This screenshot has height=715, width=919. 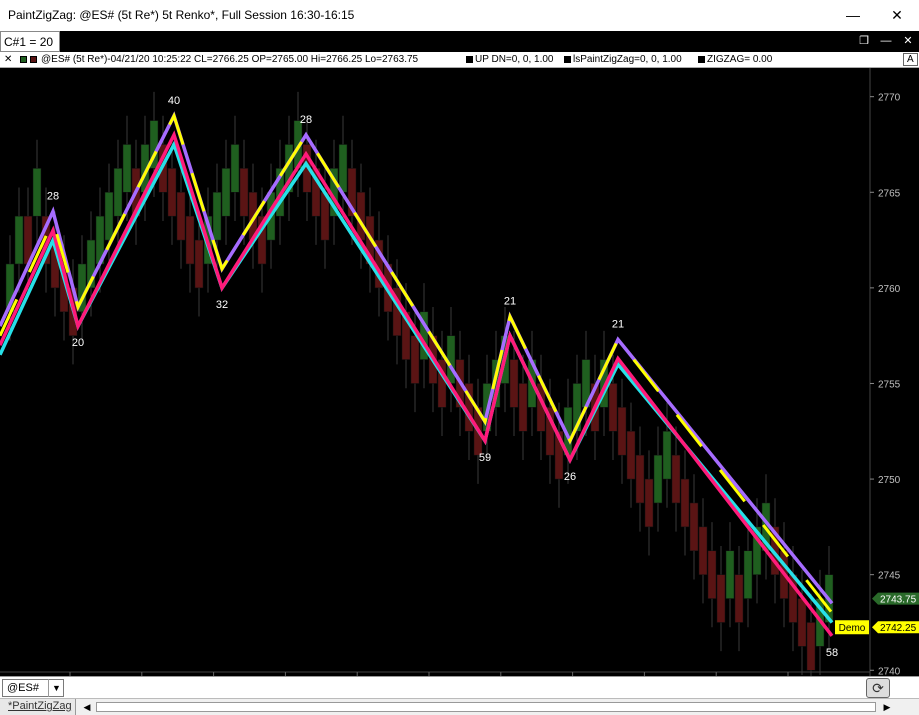 I want to click on command-line-input: C#1 = 20, so click(x=30, y=41).